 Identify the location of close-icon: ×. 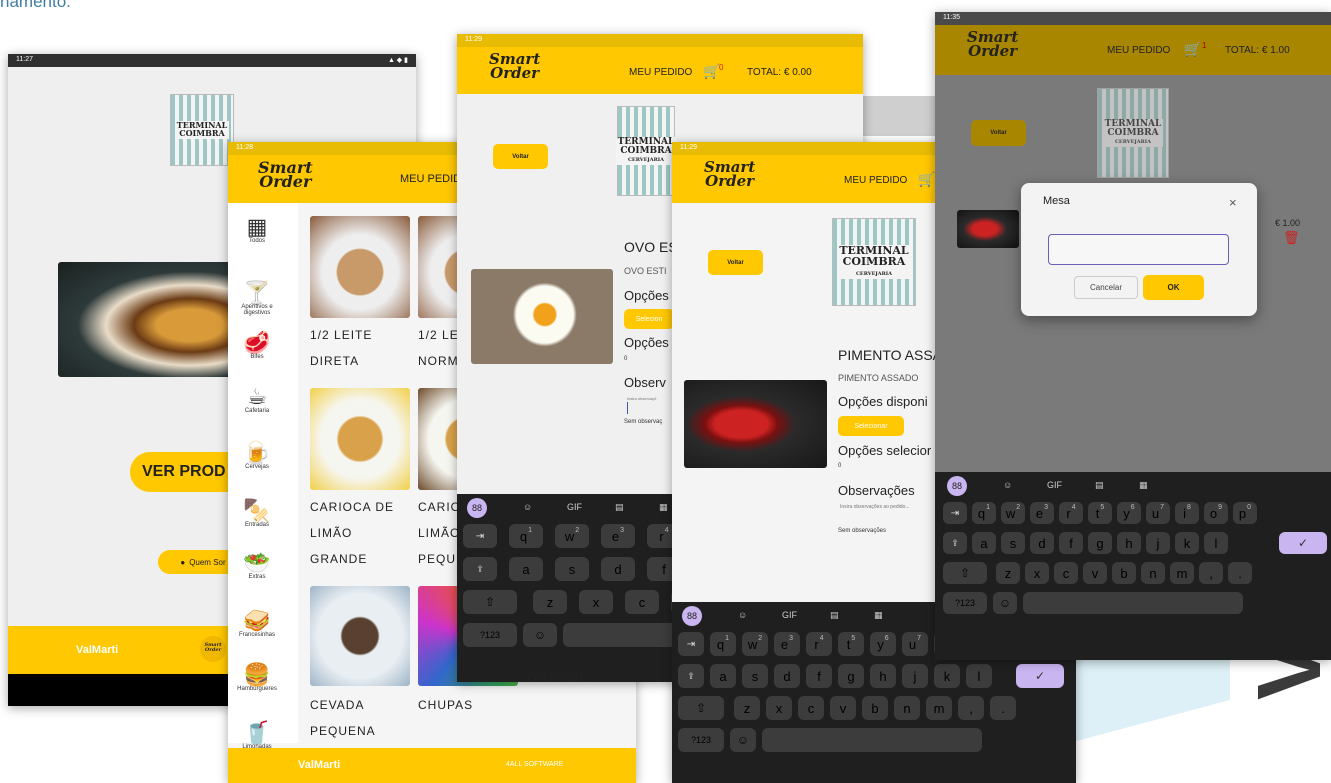
(1233, 202).